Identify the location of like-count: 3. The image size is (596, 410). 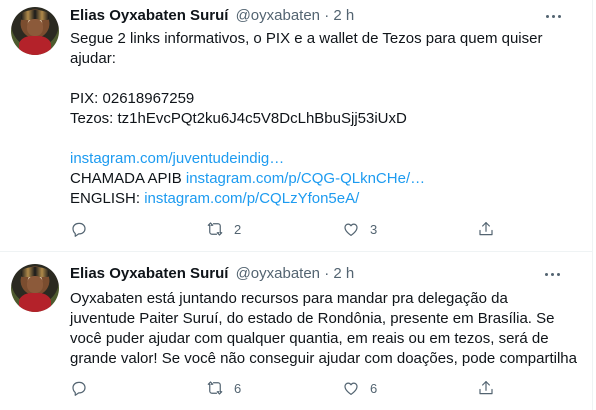
(374, 229).